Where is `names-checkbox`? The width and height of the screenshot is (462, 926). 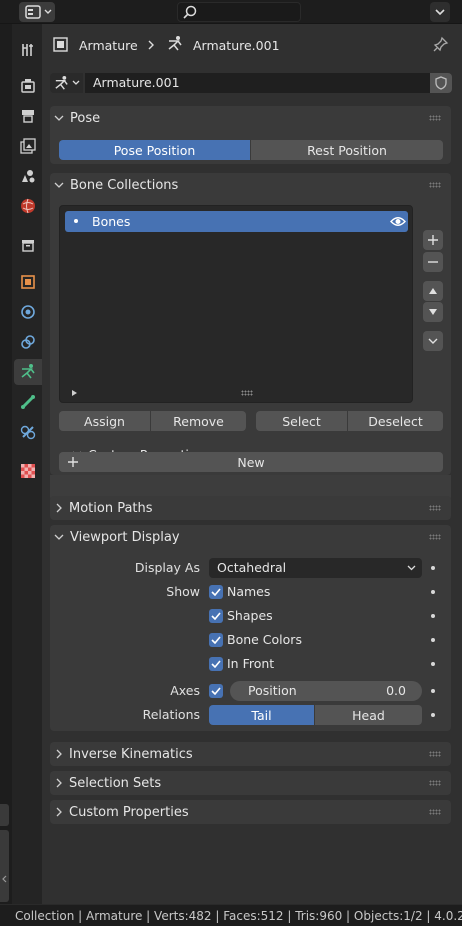 names-checkbox is located at coordinates (216, 592).